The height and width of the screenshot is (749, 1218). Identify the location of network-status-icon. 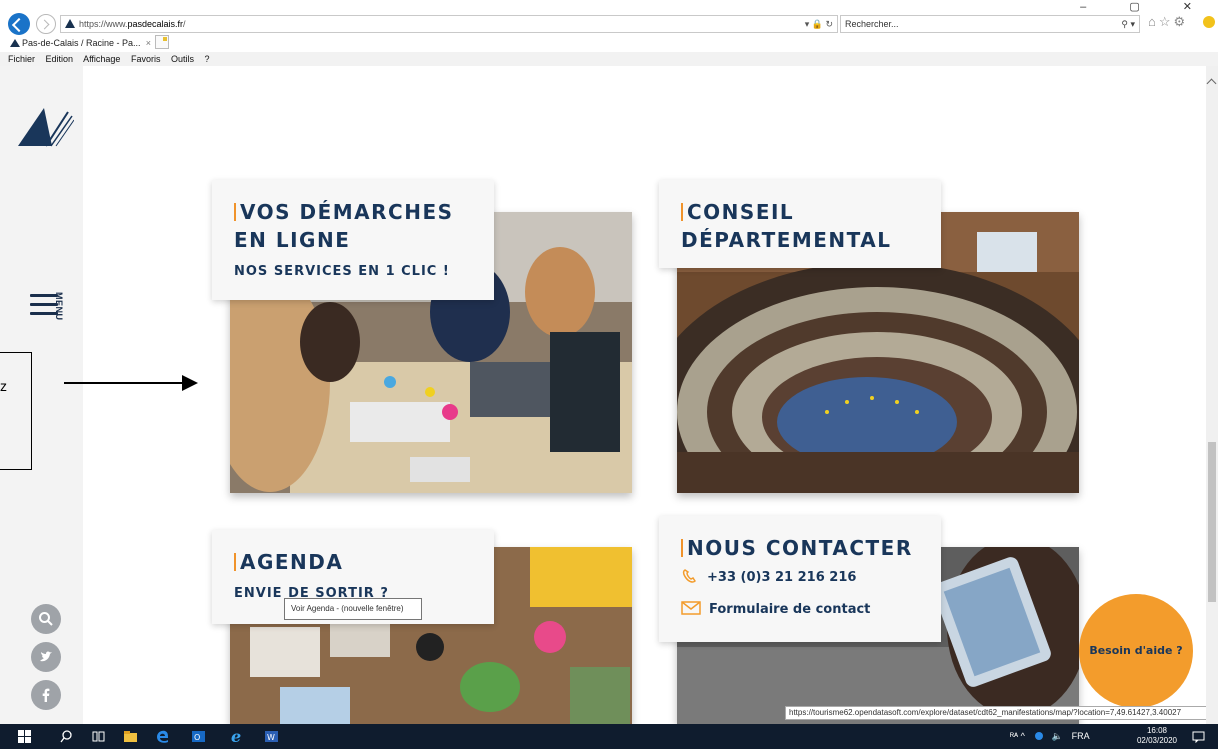
(1039, 736).